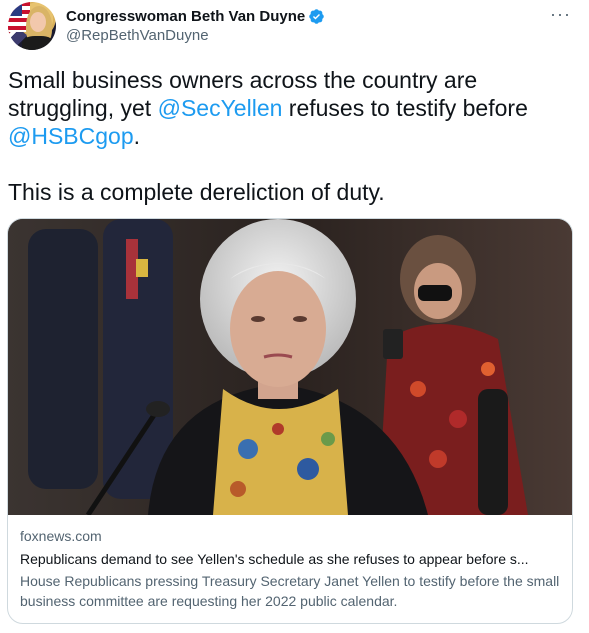 The width and height of the screenshot is (589, 633). What do you see at coordinates (560, 14) in the screenshot?
I see `more-icon: ···` at bounding box center [560, 14].